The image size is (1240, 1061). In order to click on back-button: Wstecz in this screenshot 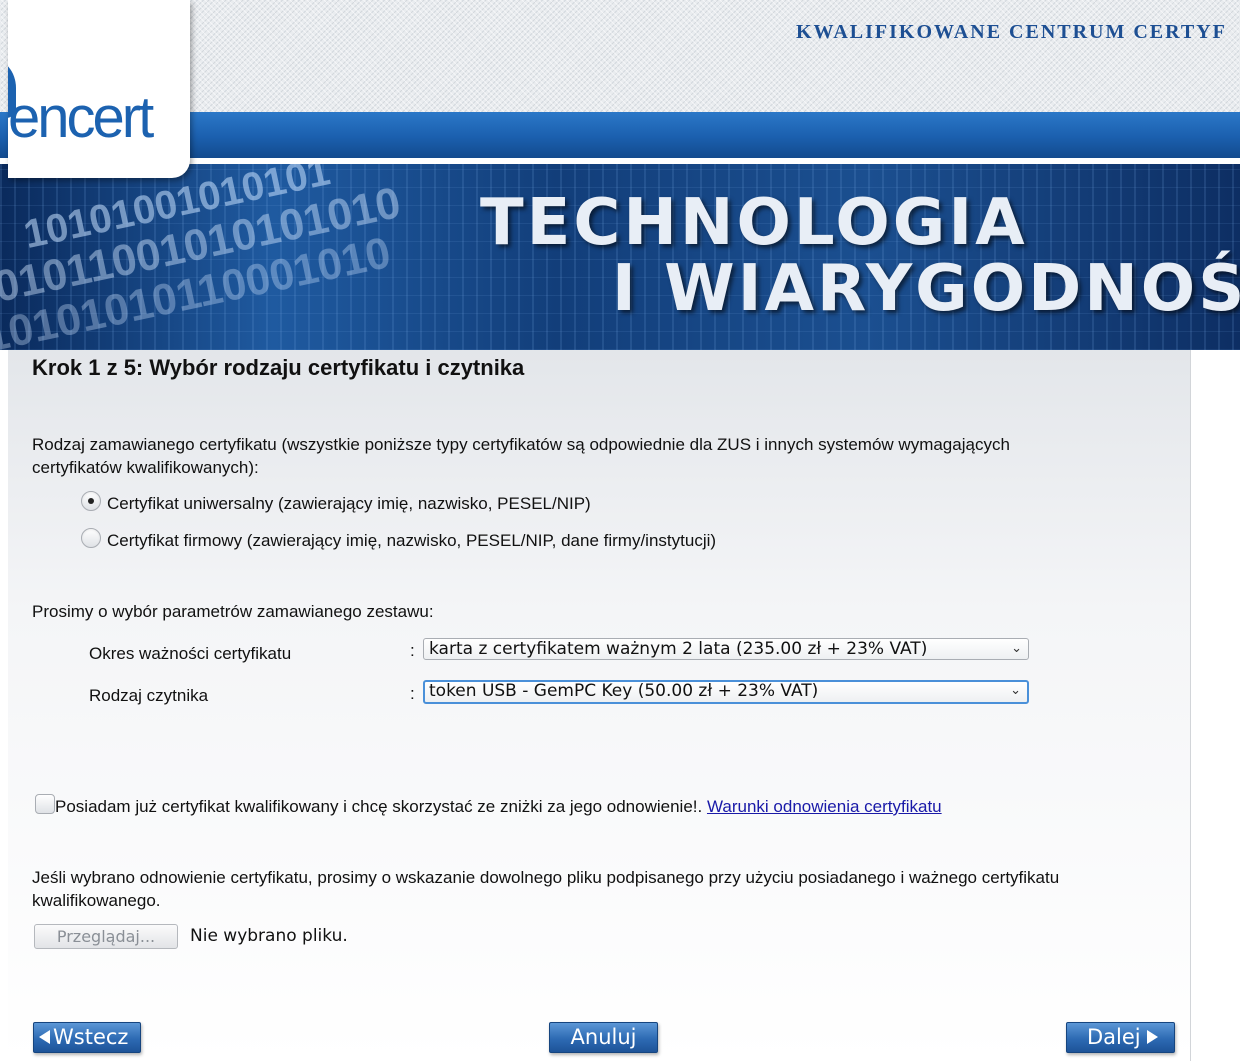, I will do `click(87, 1037)`.